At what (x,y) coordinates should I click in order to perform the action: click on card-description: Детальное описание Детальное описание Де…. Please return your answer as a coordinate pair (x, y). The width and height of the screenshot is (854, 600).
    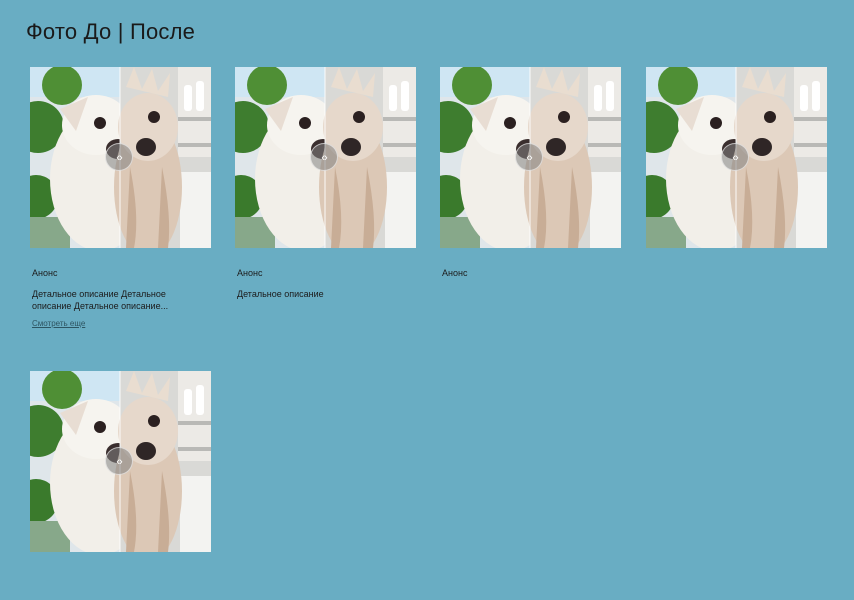
    Looking at the image, I should click on (100, 300).